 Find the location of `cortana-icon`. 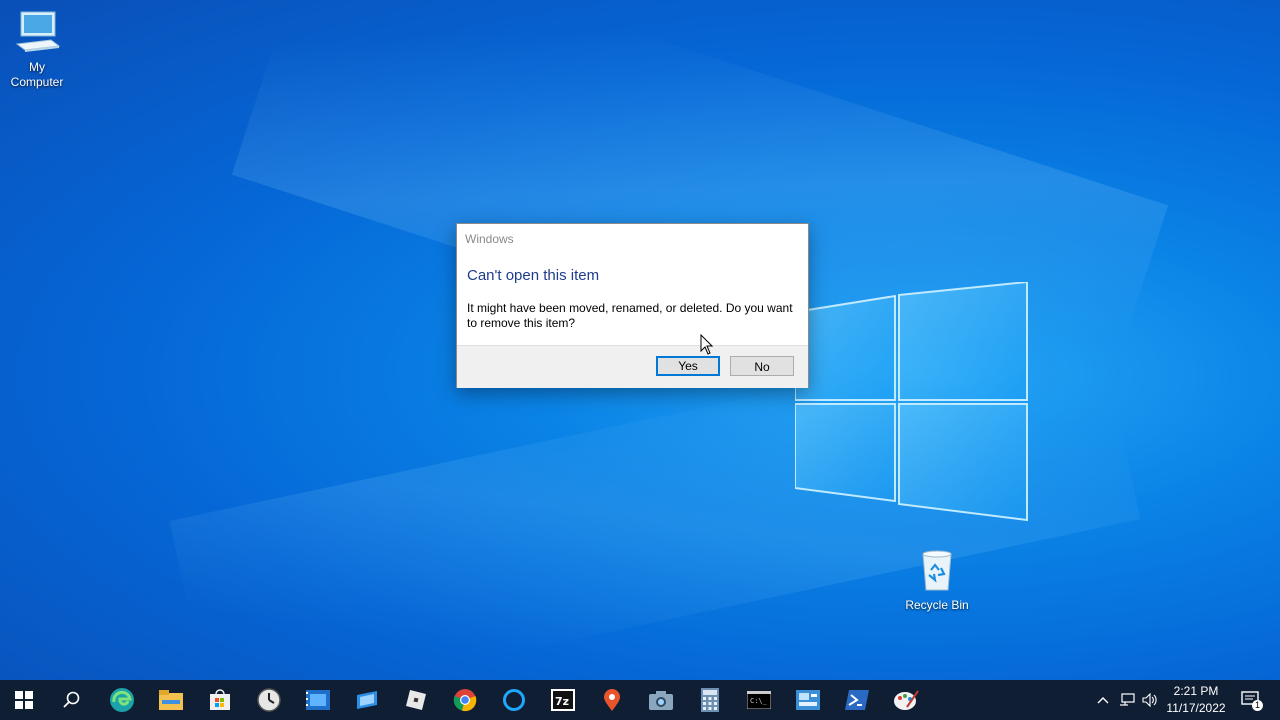

cortana-icon is located at coordinates (514, 700).